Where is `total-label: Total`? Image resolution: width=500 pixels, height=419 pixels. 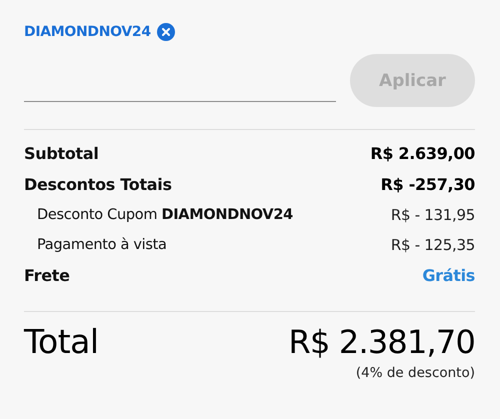 total-label: Total is located at coordinates (61, 341).